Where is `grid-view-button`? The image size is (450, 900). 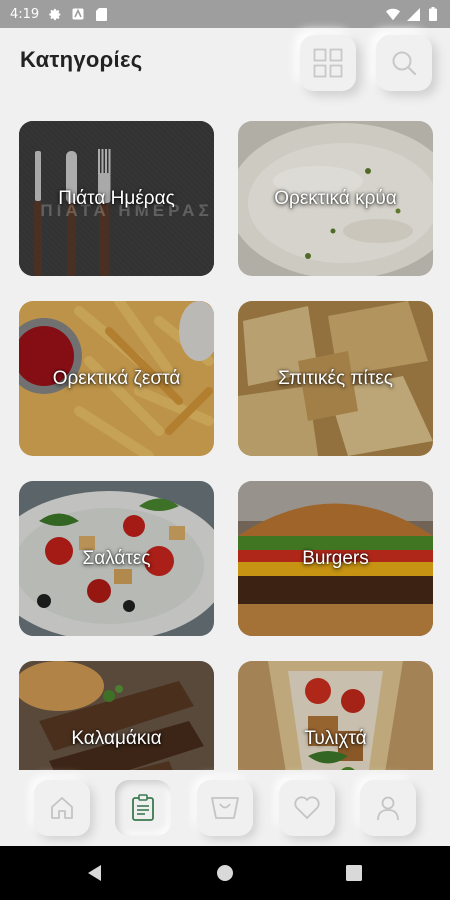
grid-view-button is located at coordinates (328, 63).